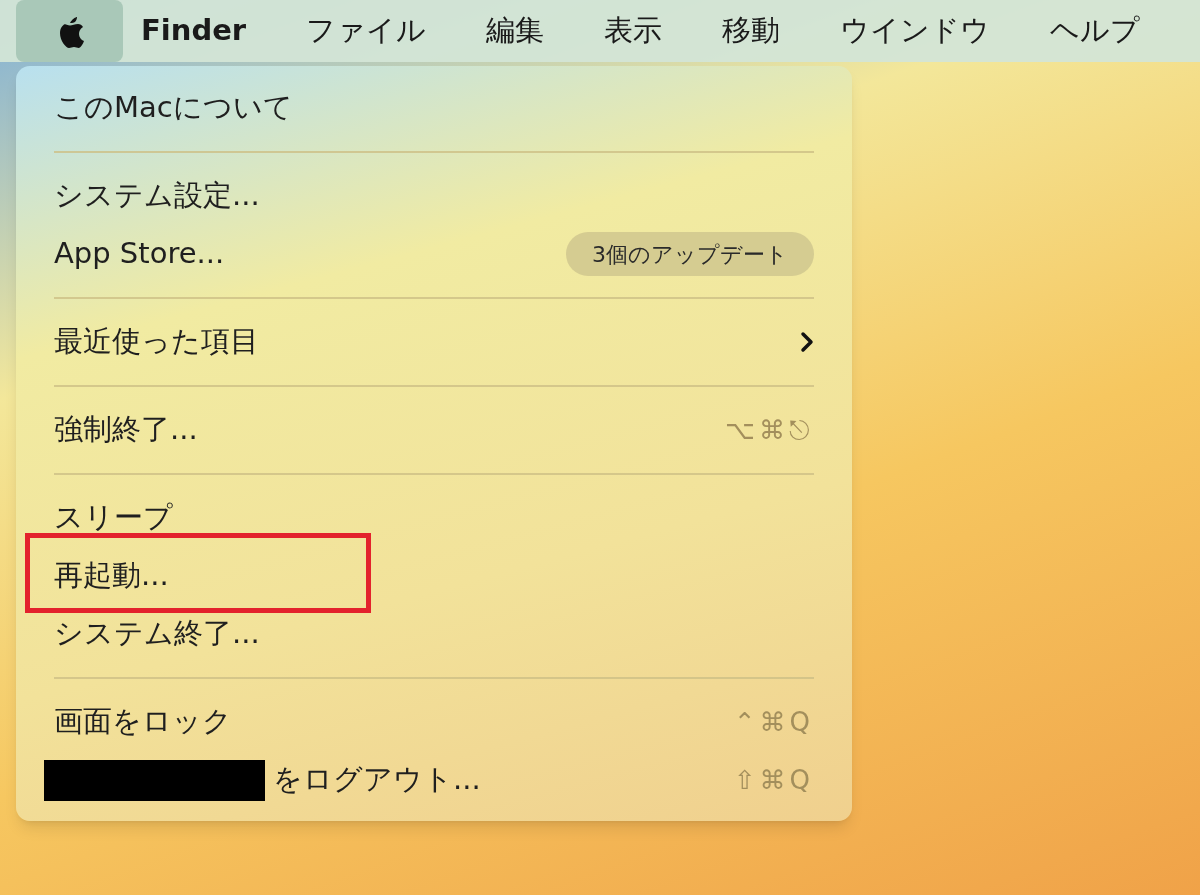 Image resolution: width=1200 pixels, height=895 pixels. Describe the element at coordinates (633, 31) in the screenshot. I see `menu-bar-item: 表示` at that location.